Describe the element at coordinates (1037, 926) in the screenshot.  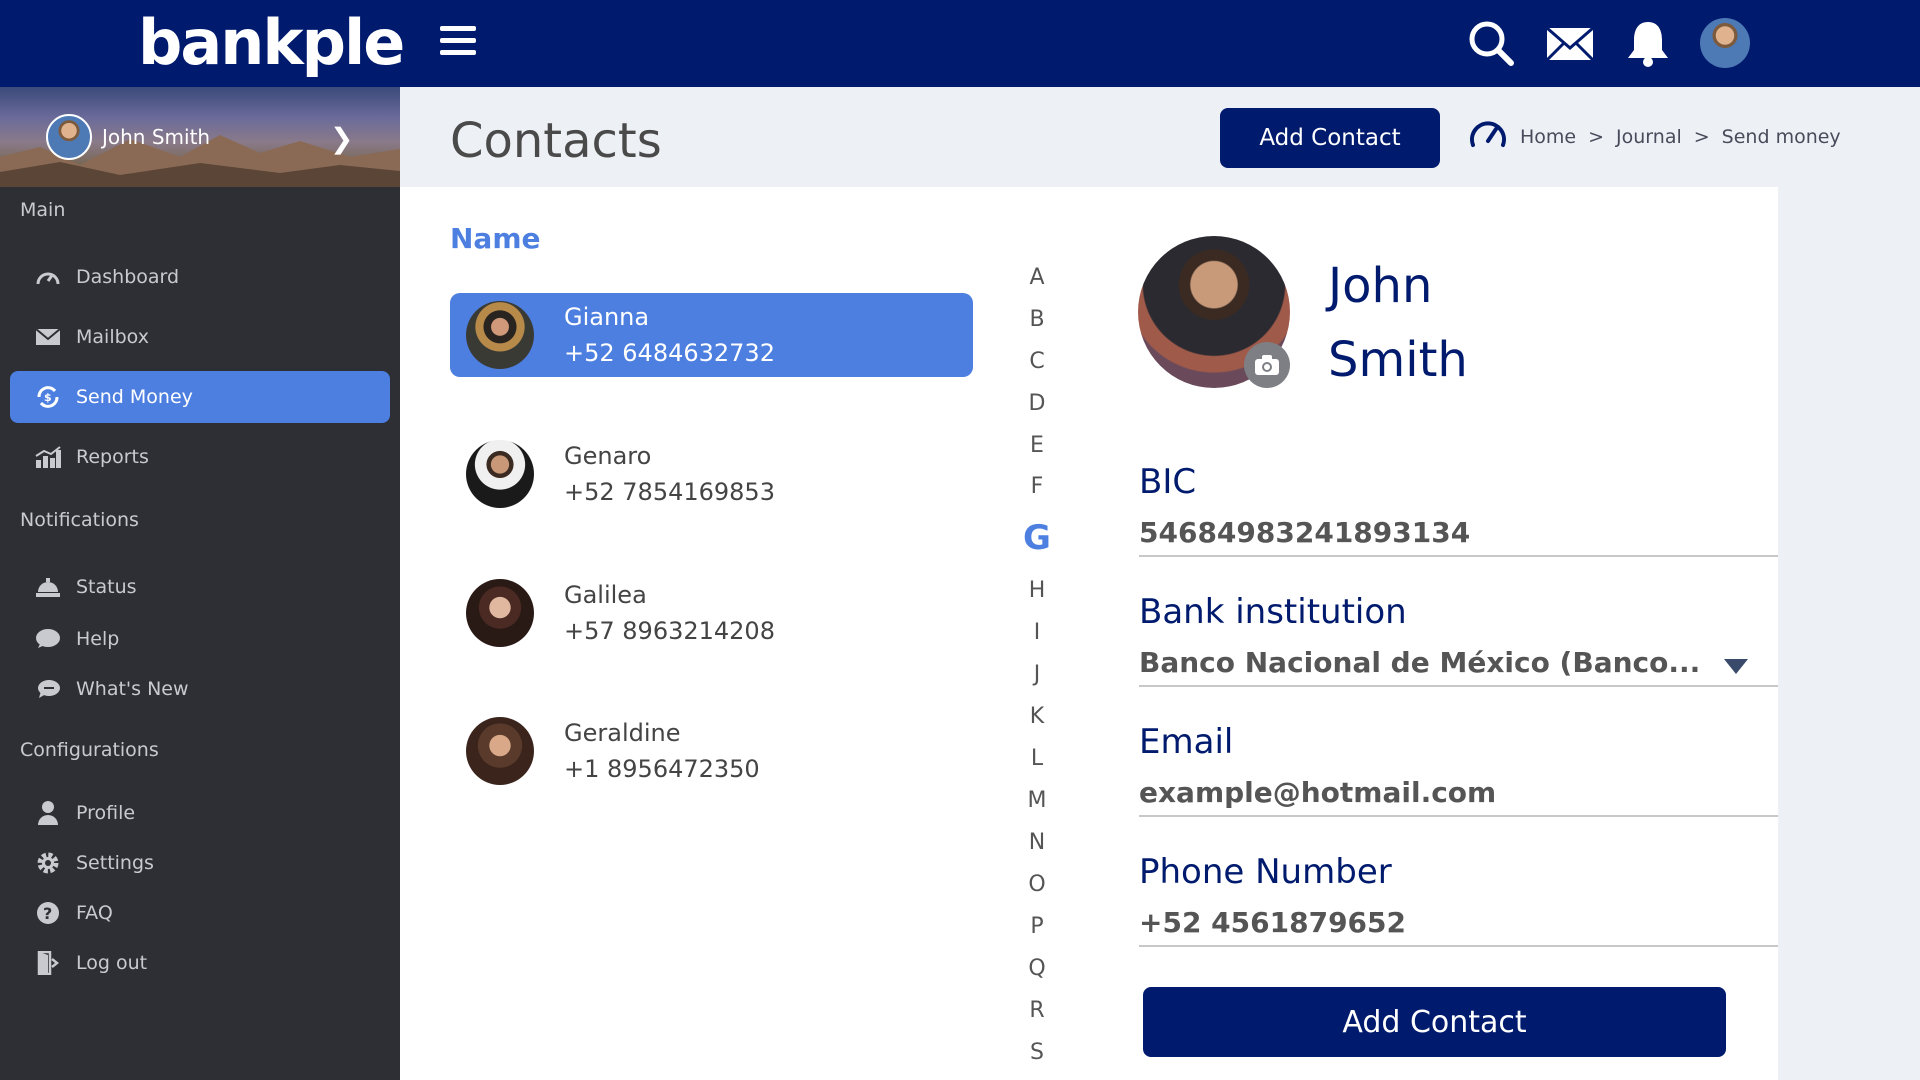
I see `alphabet-letter: P` at that location.